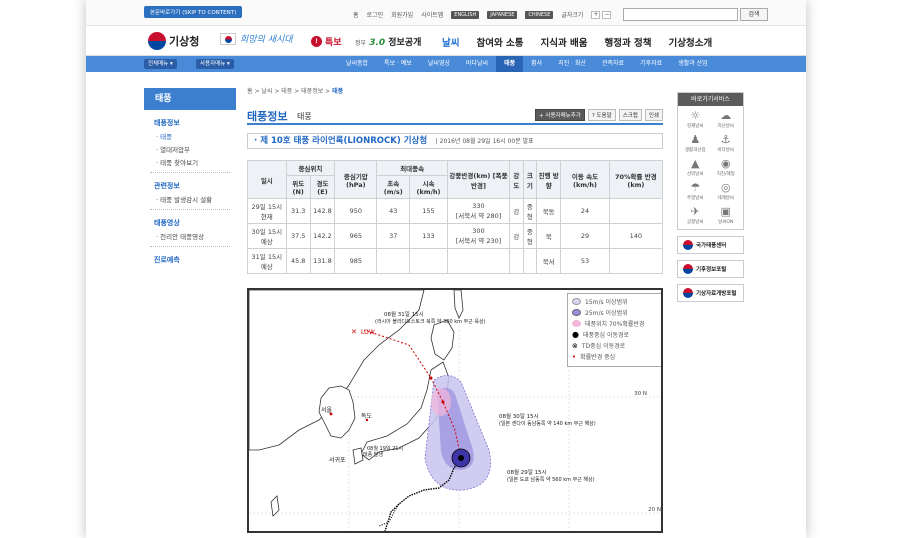  Describe the element at coordinates (695, 192) in the screenshot. I see `quick-weekend: ☂ 주말날씨` at that location.